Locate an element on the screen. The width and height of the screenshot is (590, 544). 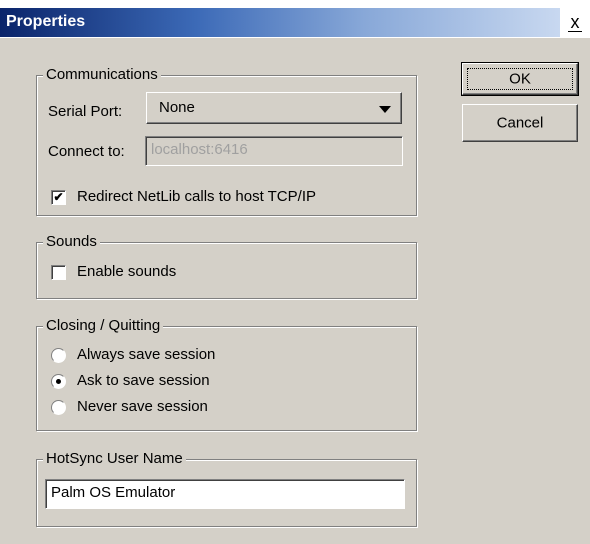
cancel-button-label: Cancel is located at coordinates (520, 123).